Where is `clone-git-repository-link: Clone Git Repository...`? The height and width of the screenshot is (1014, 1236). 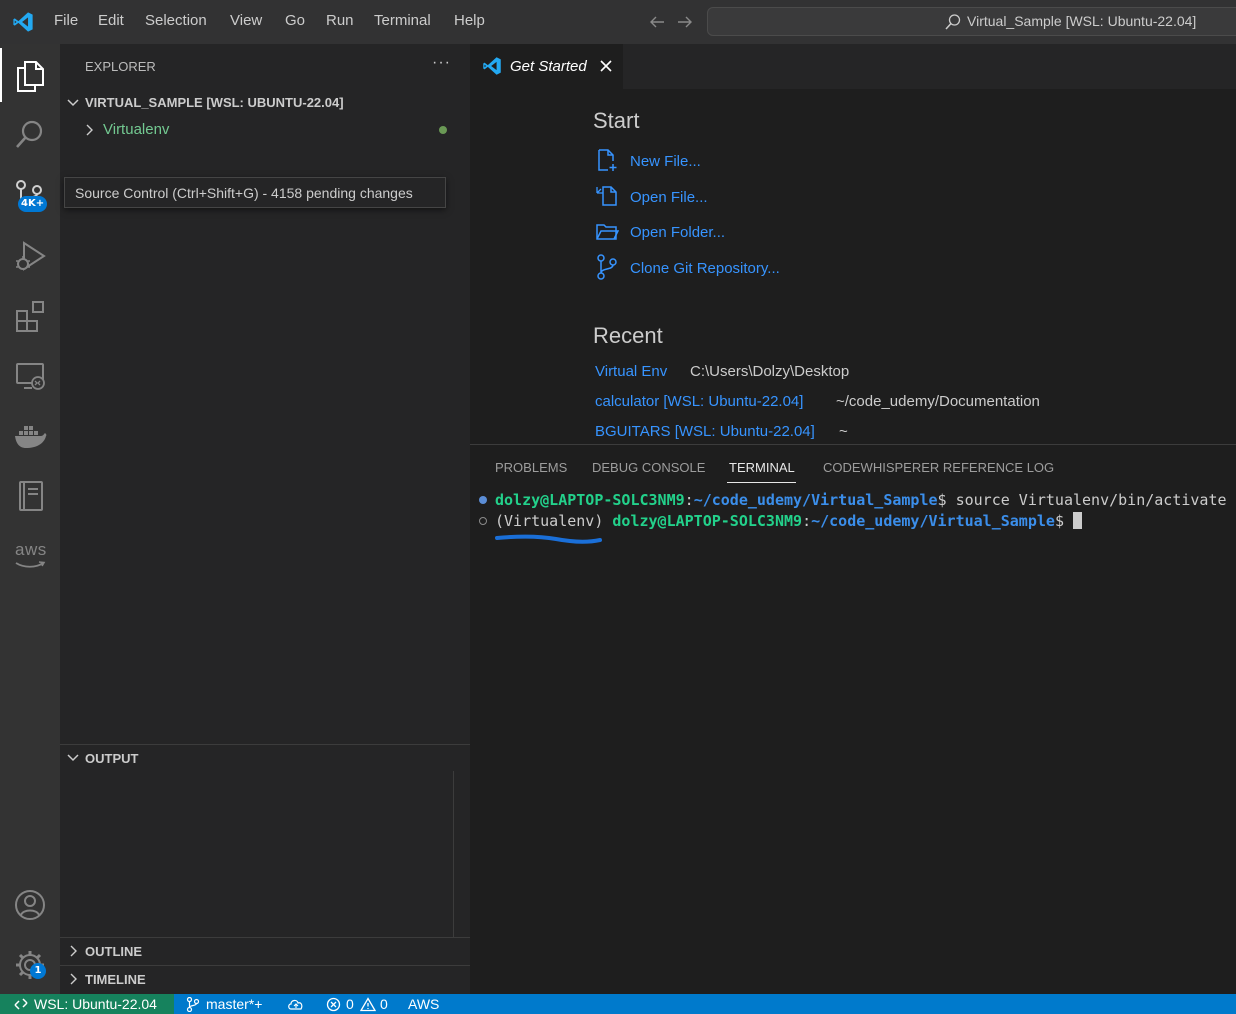 clone-git-repository-link: Clone Git Repository... is located at coordinates (705, 268).